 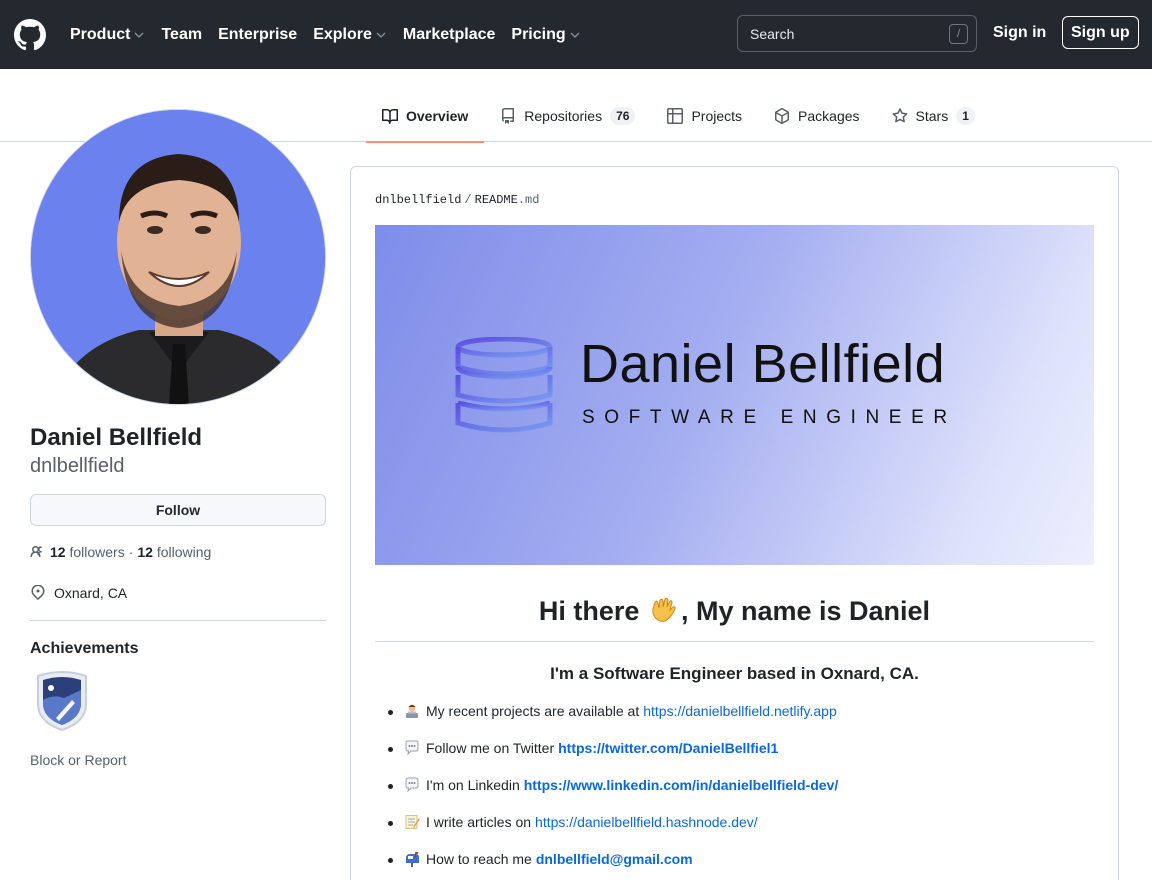 I want to click on waving-hand-icon, so click(x=664, y=613).